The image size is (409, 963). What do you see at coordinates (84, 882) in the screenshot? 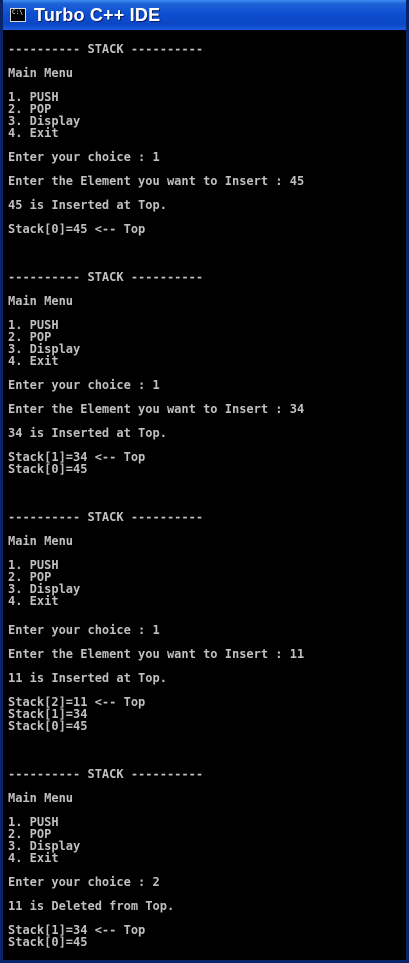
I see `choice-prompt: Enter your choice : 2` at bounding box center [84, 882].